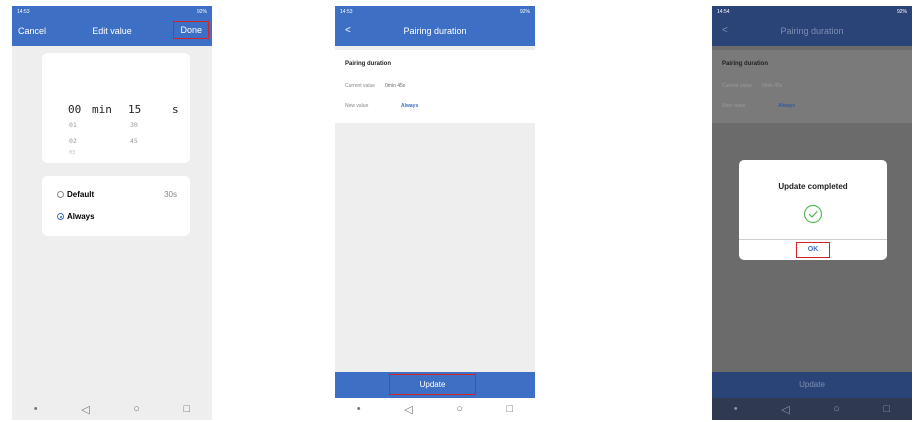 The height and width of the screenshot is (422, 914). I want to click on sec-unit: s, so click(175, 109).